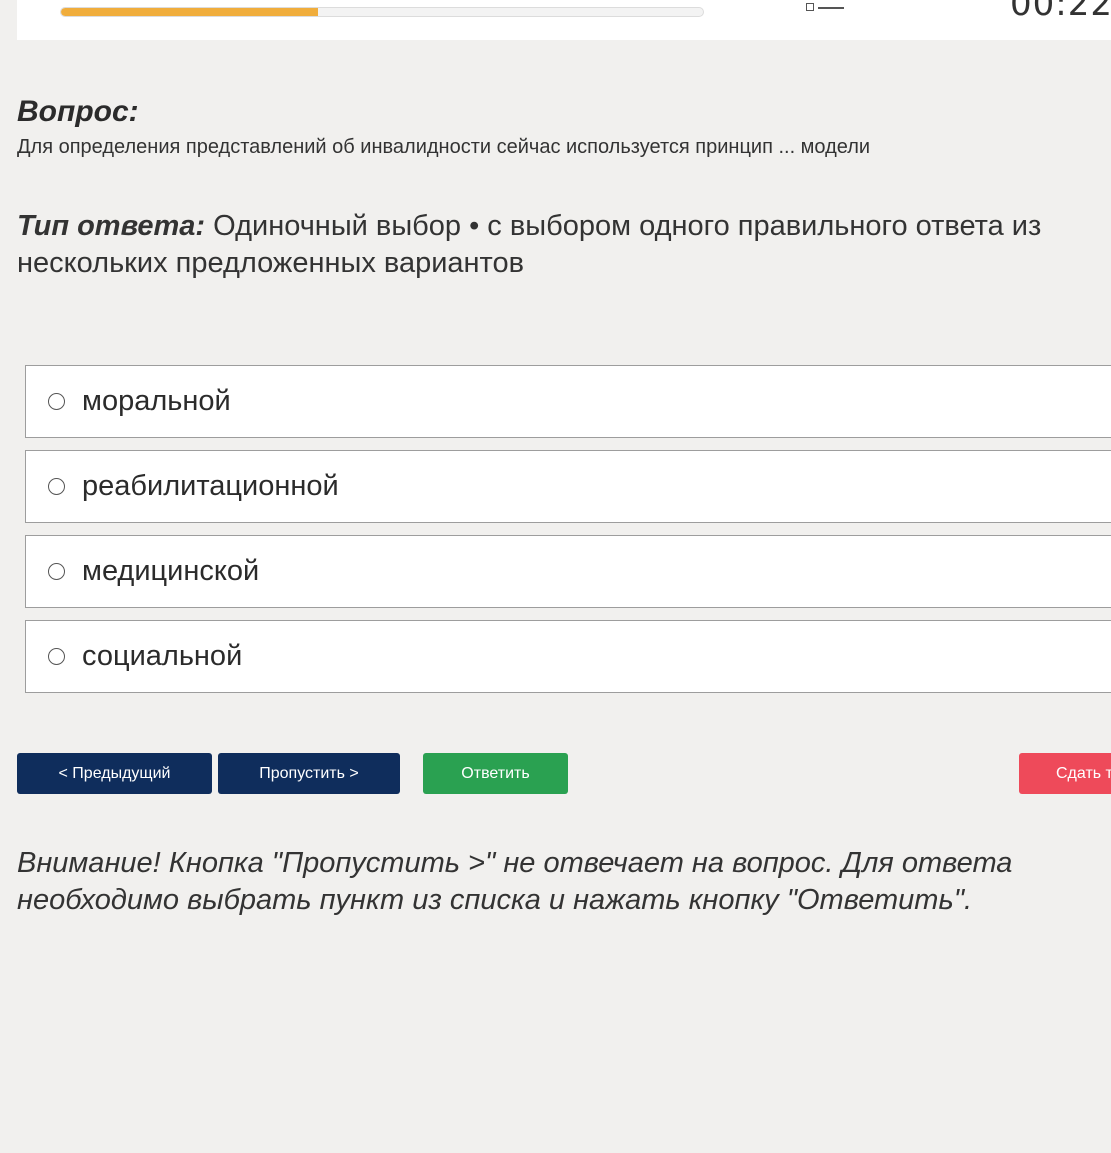 The height and width of the screenshot is (1153, 1111). I want to click on answer-type-label: Тип ответа:, so click(111, 226).